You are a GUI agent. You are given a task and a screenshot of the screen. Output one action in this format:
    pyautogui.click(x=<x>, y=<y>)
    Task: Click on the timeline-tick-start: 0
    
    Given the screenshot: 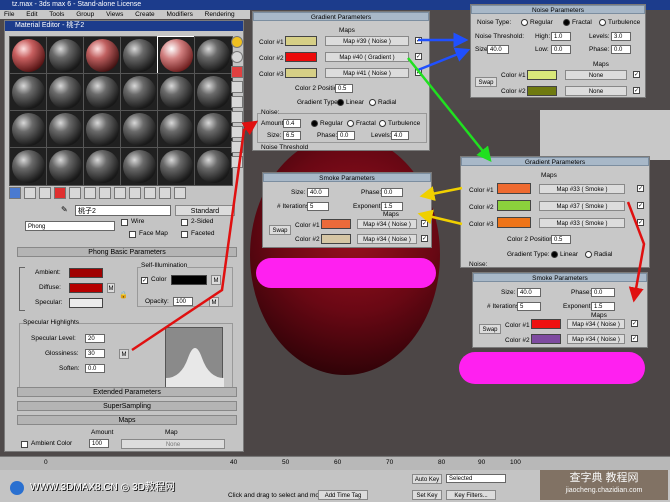 What is the action you would take?
    pyautogui.click(x=46, y=462)
    